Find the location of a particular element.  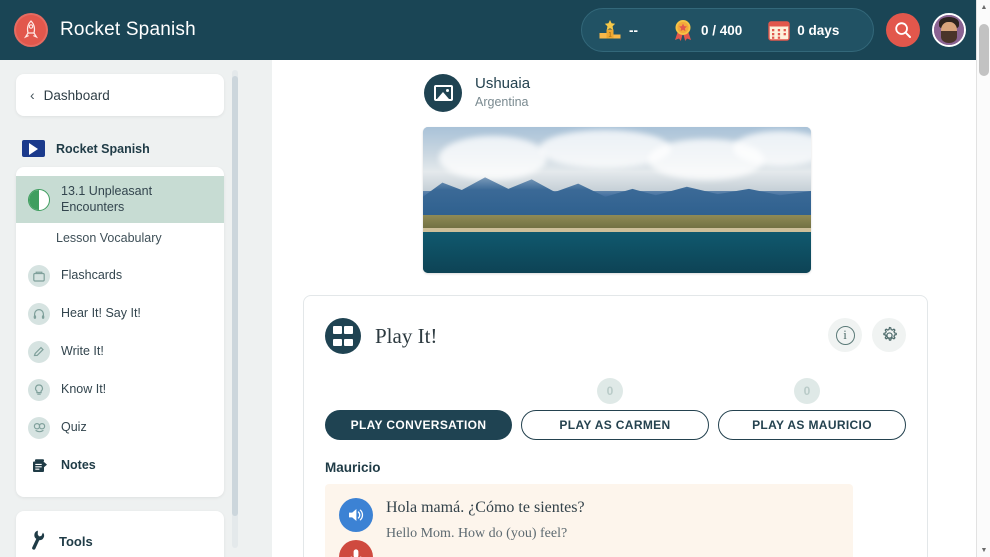

gear-icon is located at coordinates (889, 335).